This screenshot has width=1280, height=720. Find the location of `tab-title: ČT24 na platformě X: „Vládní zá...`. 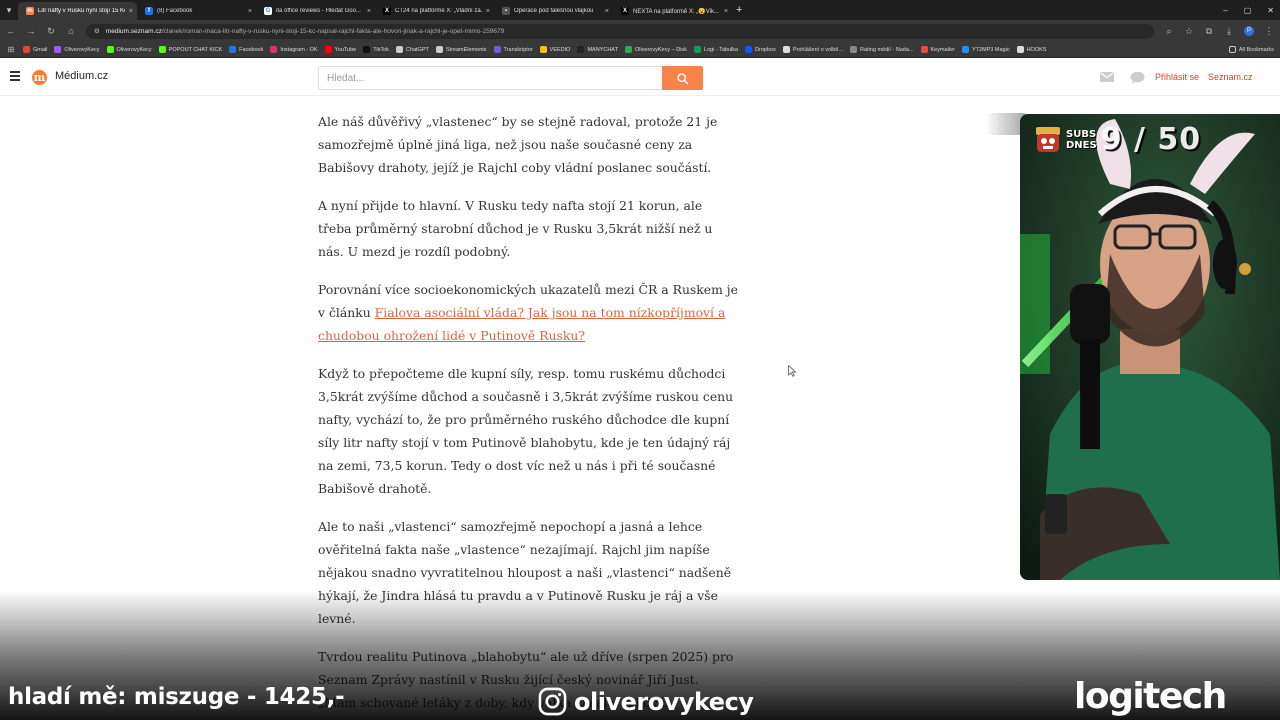

tab-title: ČT24 na platformě X: „Vládní zá... is located at coordinates (438, 11).